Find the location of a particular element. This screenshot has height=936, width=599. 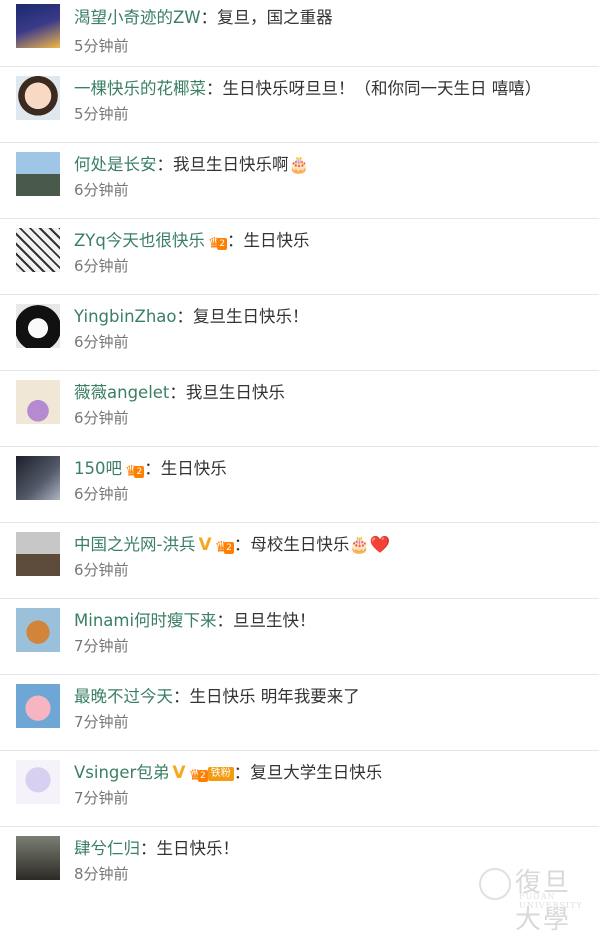

username-link: YingbinZhao is located at coordinates (125, 316).